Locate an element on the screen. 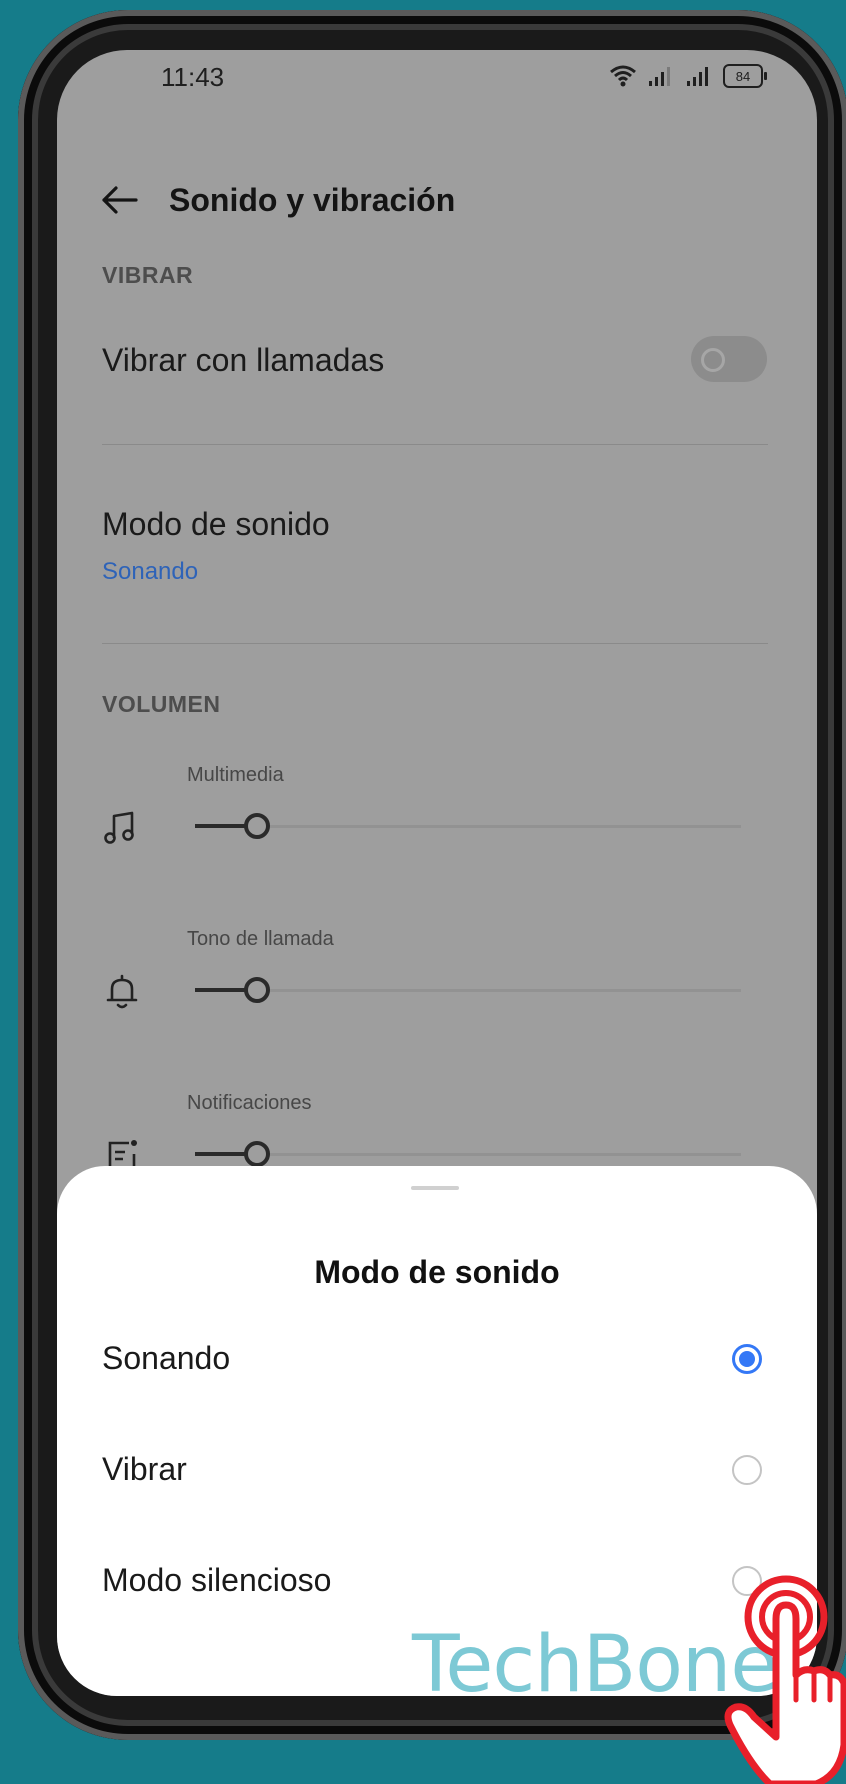  battery-icon: 84 is located at coordinates (745, 76).